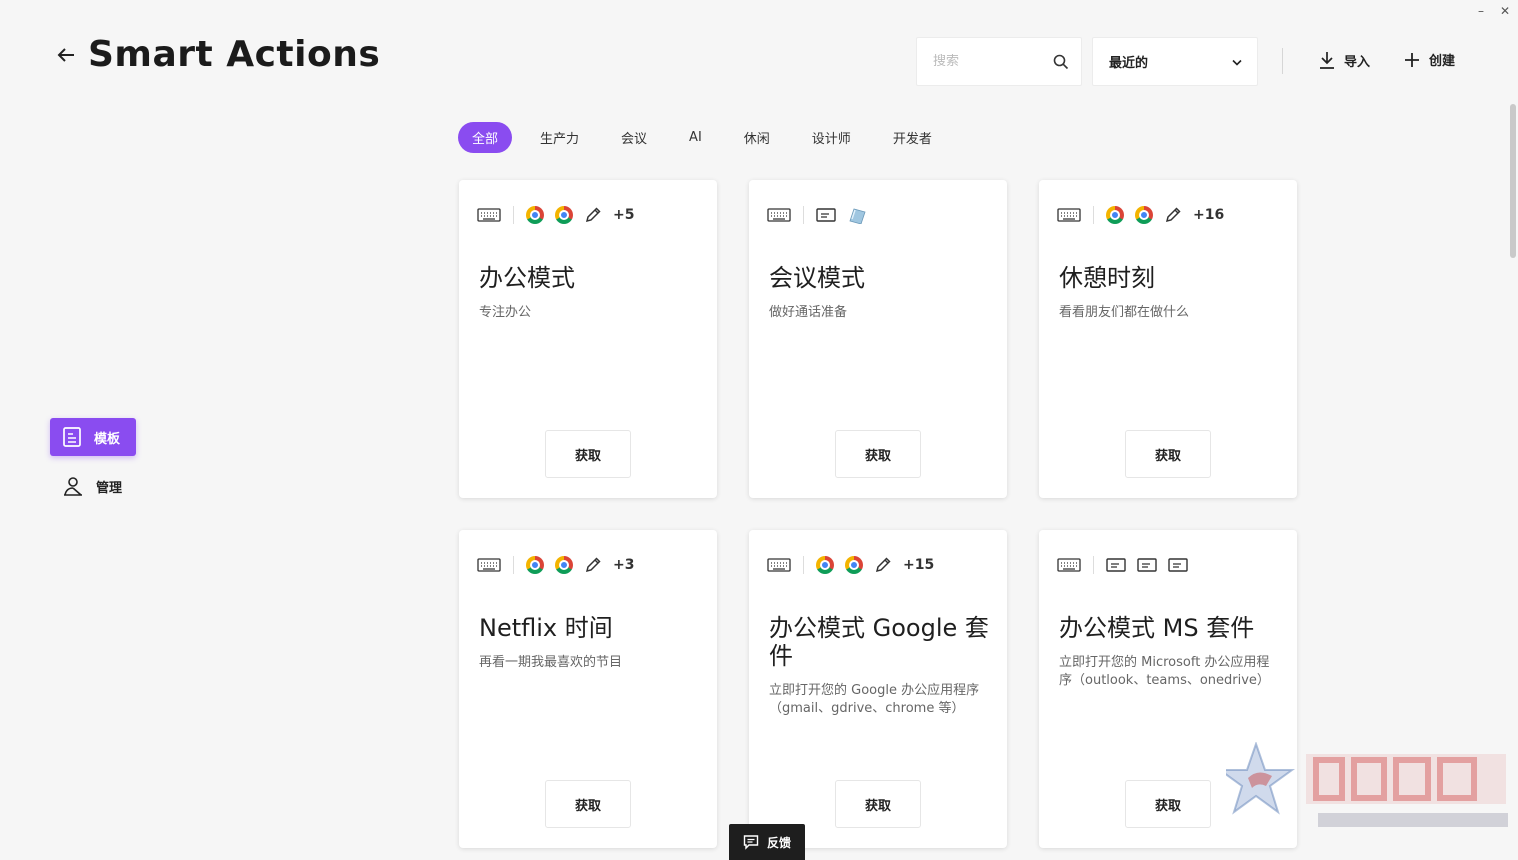 The width and height of the screenshot is (1518, 860). I want to click on feedback-button: 反馈, so click(767, 842).